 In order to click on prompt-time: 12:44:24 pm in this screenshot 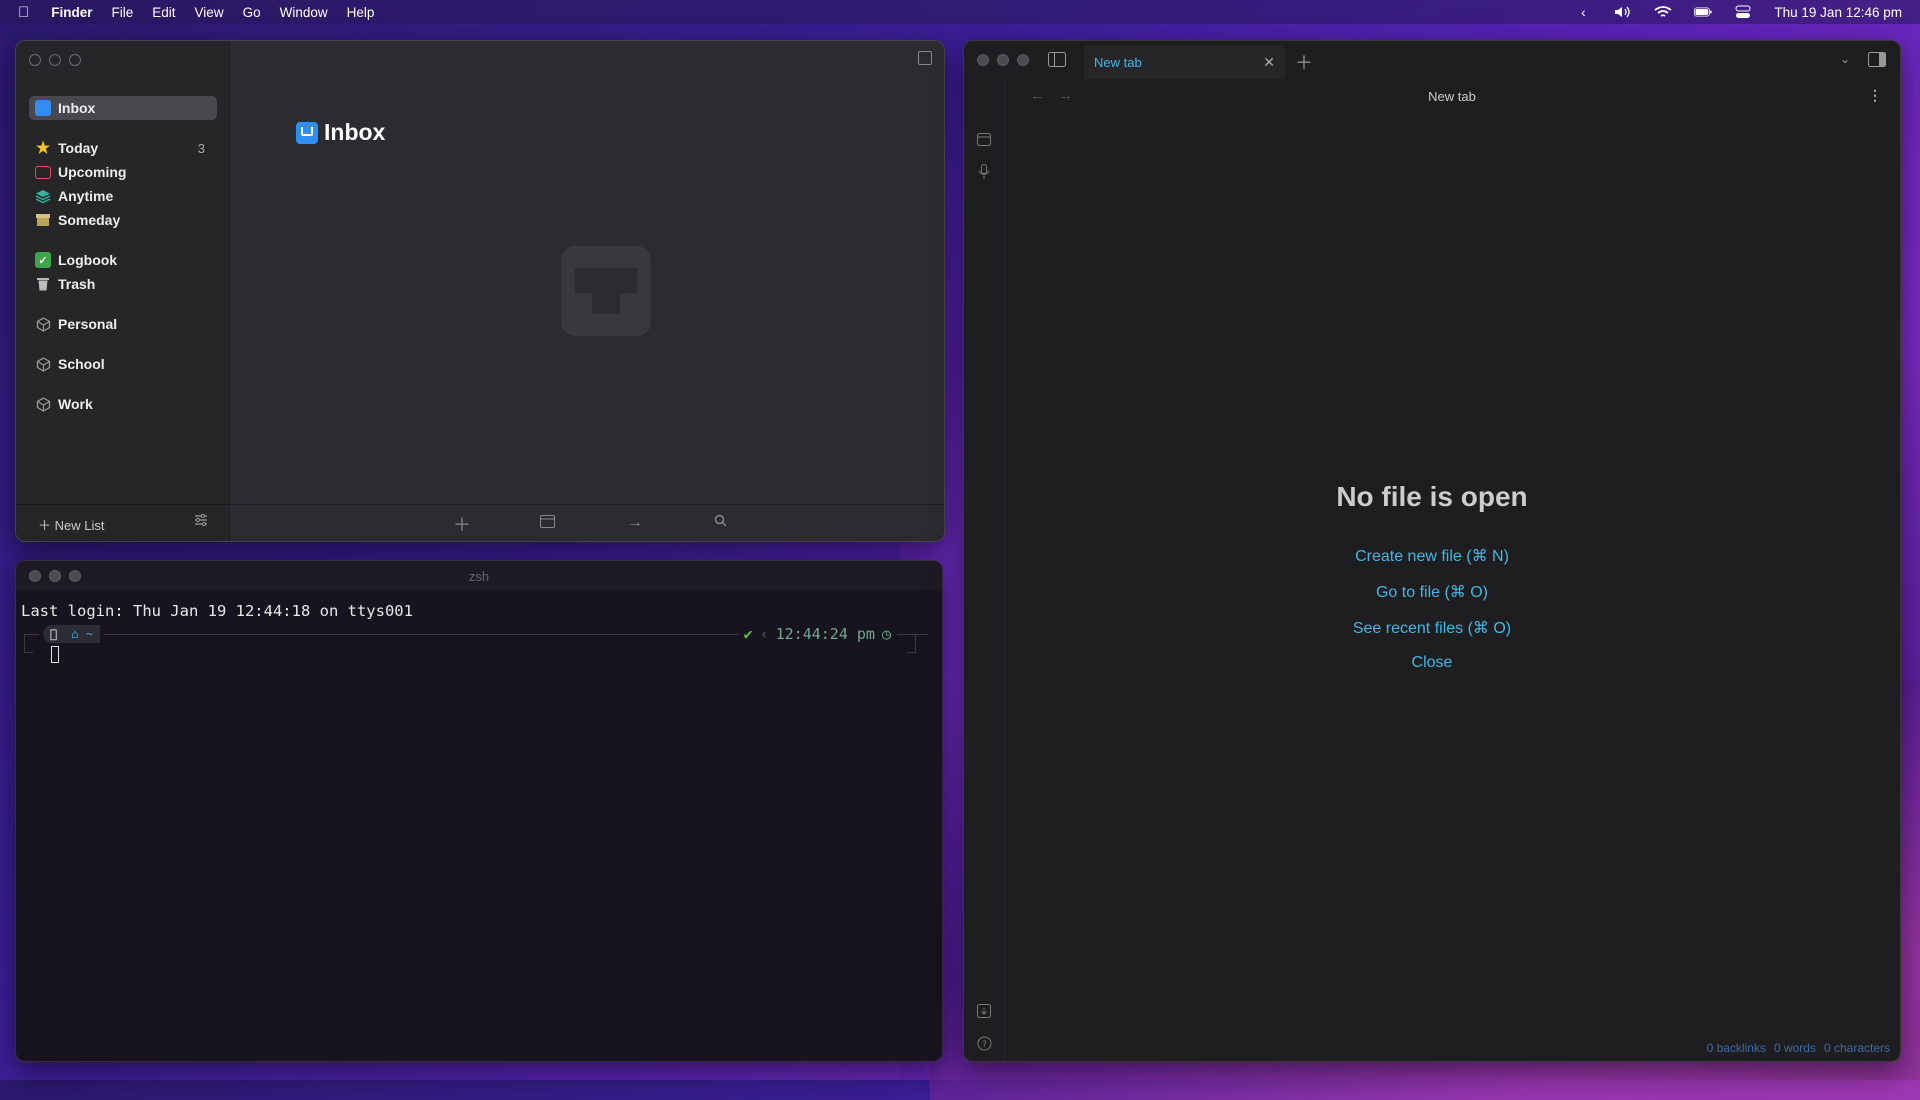, I will do `click(825, 634)`.